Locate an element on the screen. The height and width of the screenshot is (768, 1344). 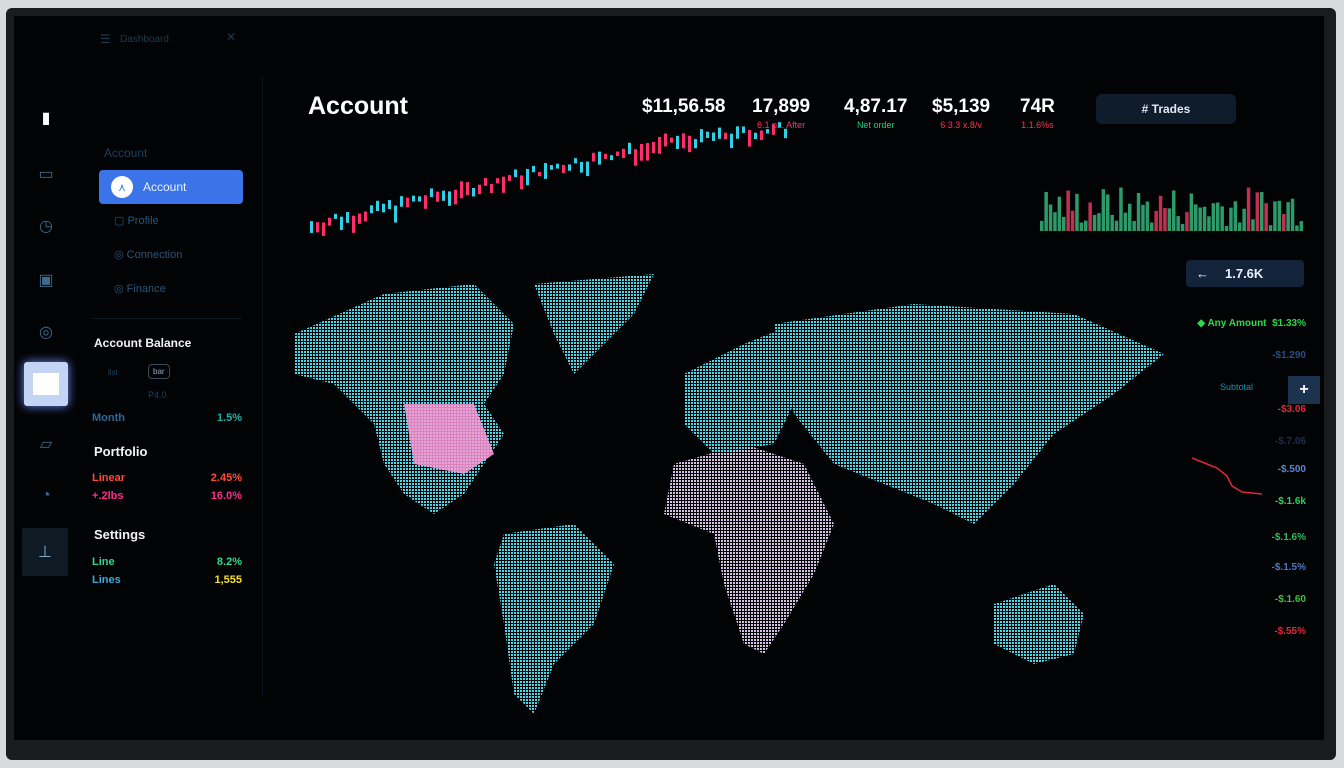
add-label: Subtotal is located at coordinates (1237, 387).